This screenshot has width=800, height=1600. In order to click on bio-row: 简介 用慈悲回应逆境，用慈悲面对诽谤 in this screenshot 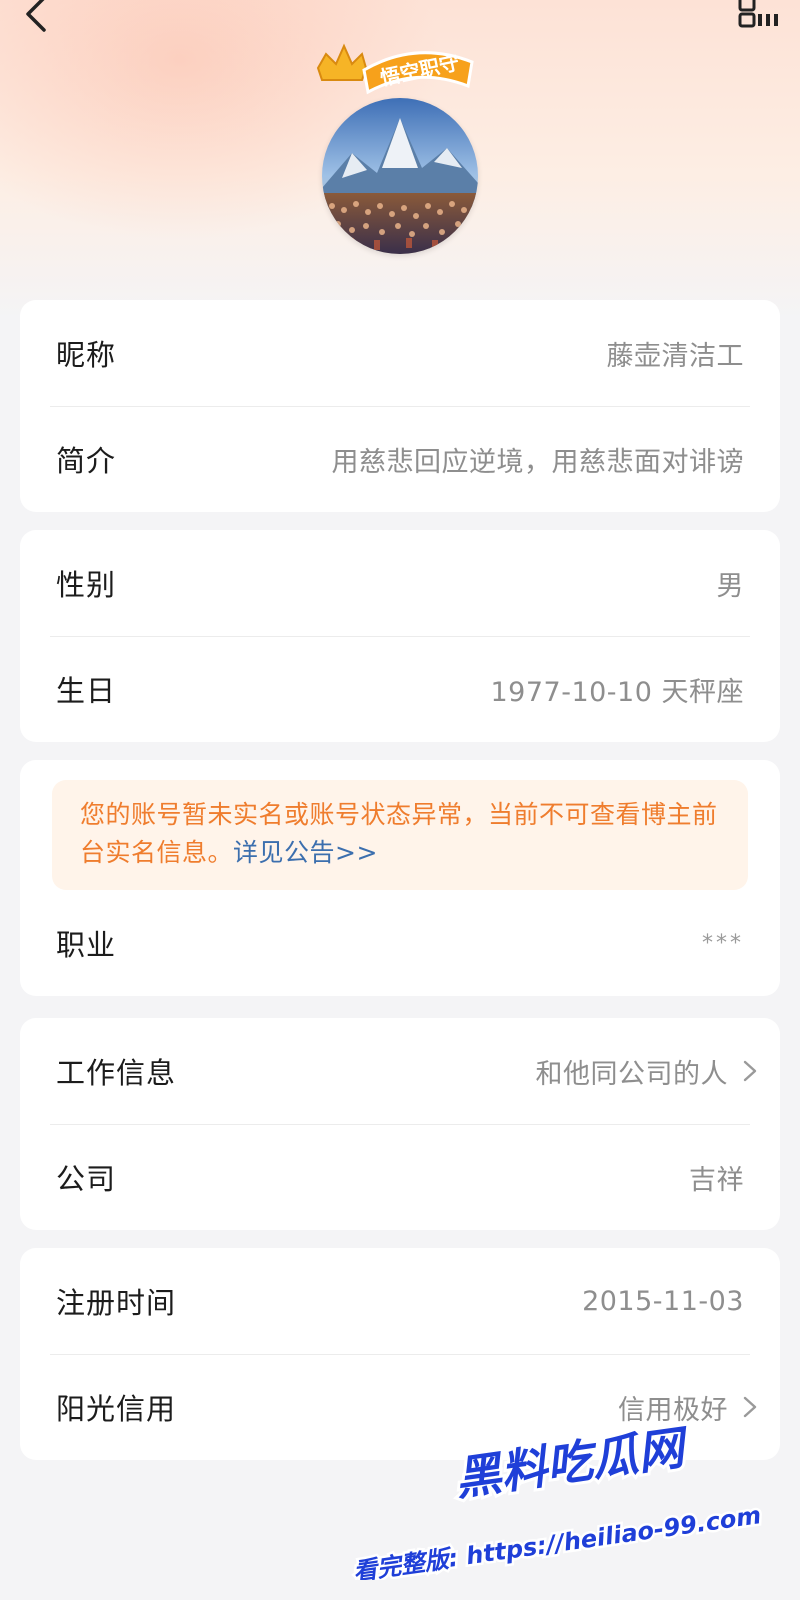, I will do `click(400, 459)`.